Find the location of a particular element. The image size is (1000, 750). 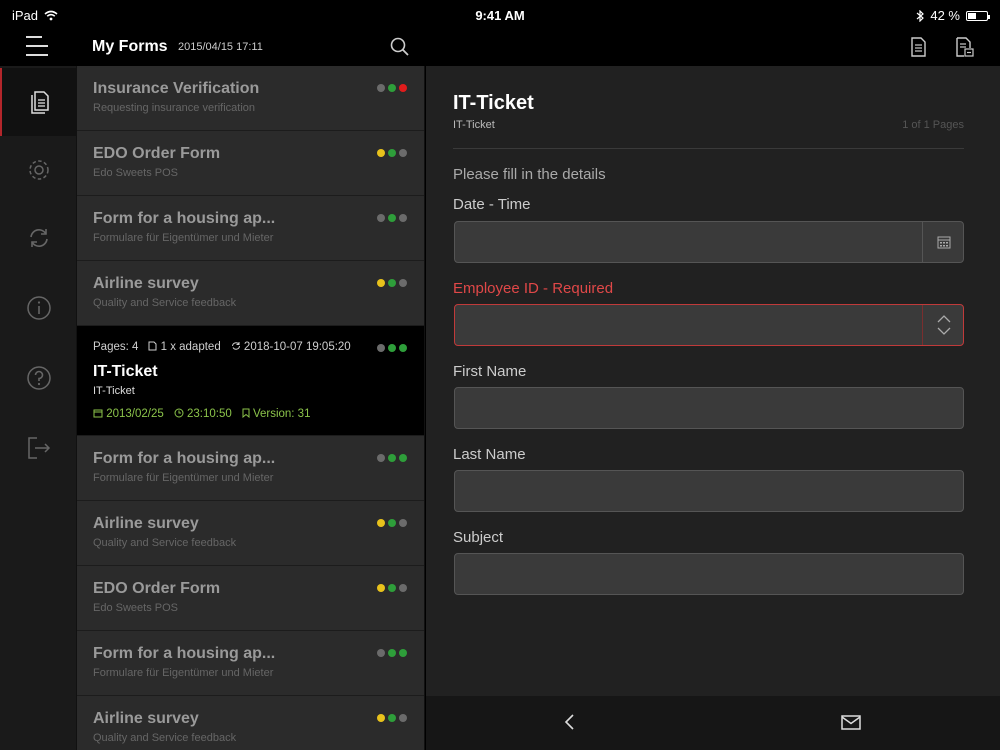

subject-field is located at coordinates (709, 574).